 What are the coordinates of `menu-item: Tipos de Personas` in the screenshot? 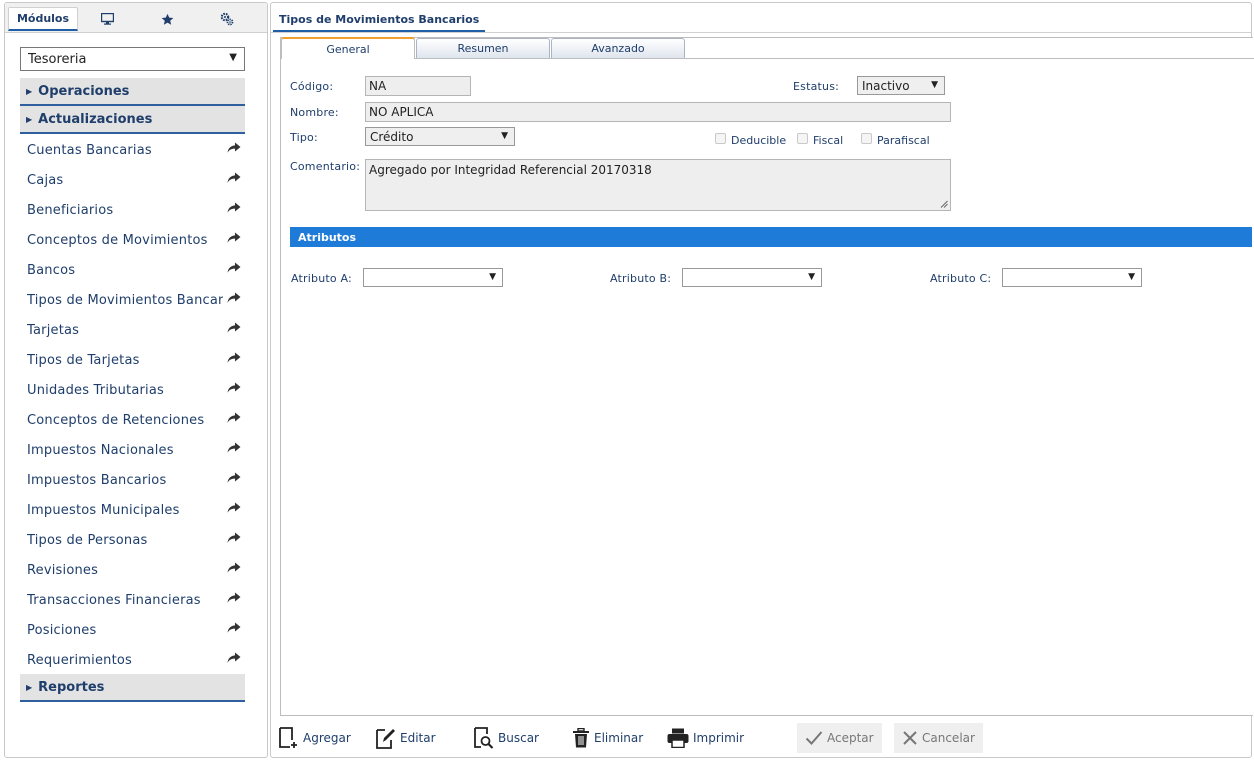 It's located at (132, 540).